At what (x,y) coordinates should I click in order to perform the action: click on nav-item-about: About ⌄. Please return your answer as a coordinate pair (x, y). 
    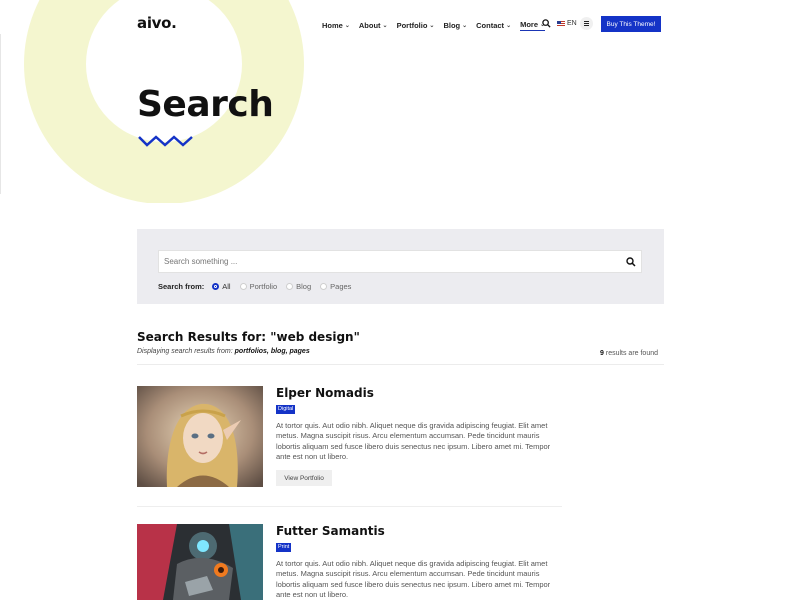
    Looking at the image, I should click on (373, 25).